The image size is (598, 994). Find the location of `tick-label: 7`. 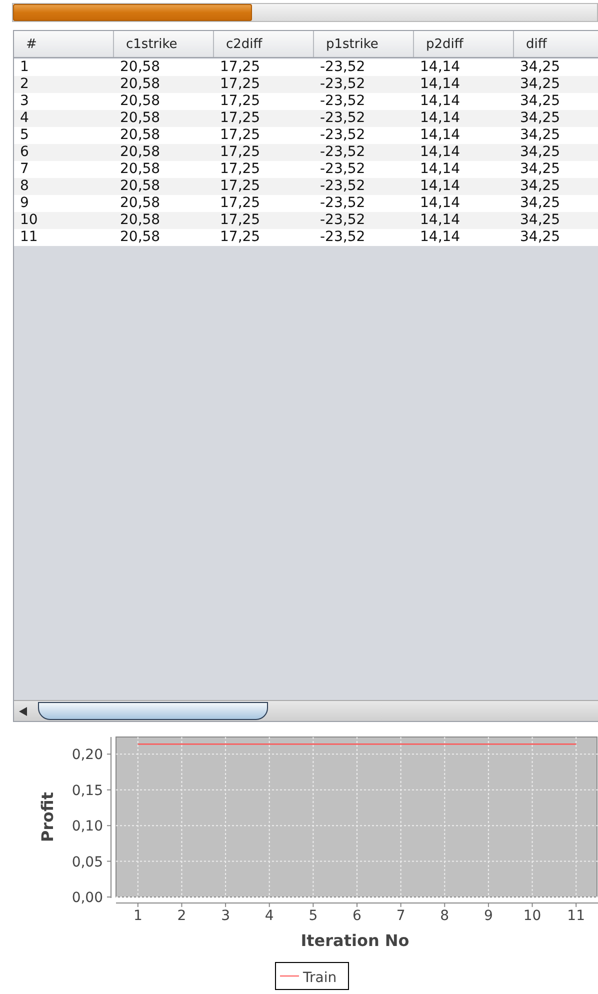

tick-label: 7 is located at coordinates (401, 916).